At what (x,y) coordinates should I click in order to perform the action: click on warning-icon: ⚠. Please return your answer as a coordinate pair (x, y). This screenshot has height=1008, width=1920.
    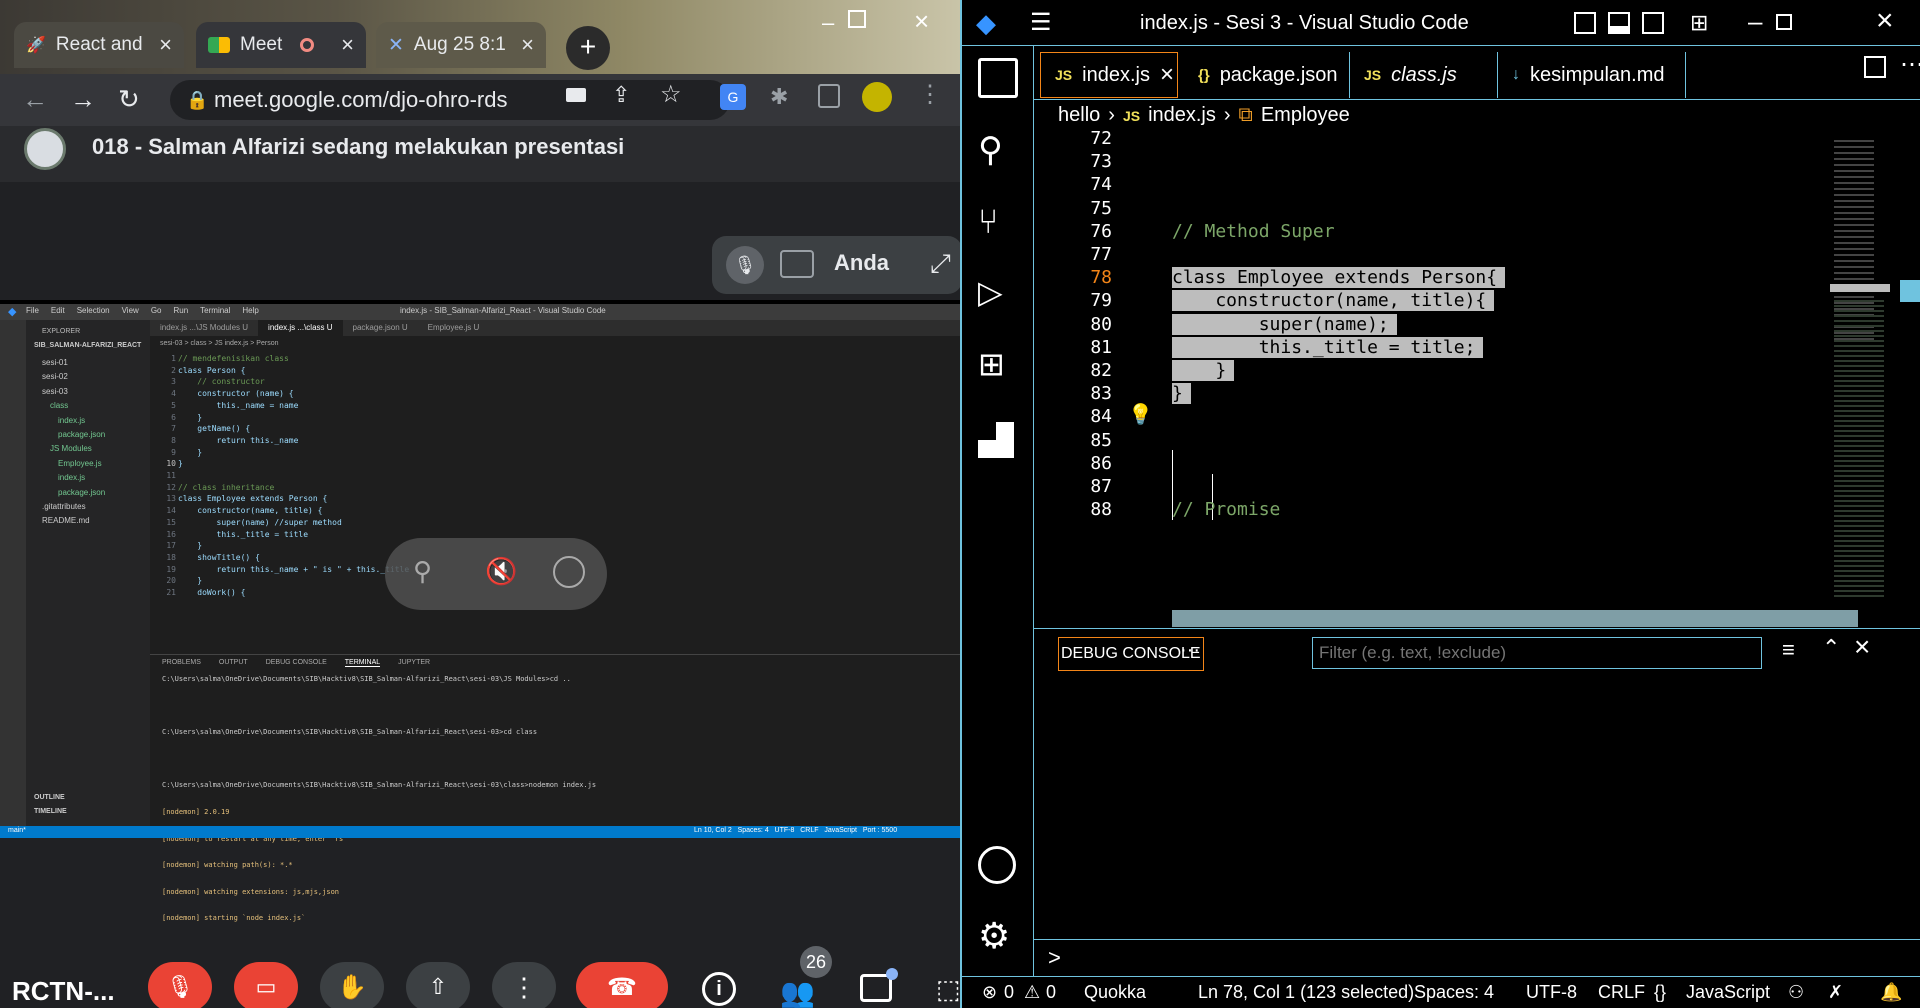
    Looking at the image, I should click on (1032, 992).